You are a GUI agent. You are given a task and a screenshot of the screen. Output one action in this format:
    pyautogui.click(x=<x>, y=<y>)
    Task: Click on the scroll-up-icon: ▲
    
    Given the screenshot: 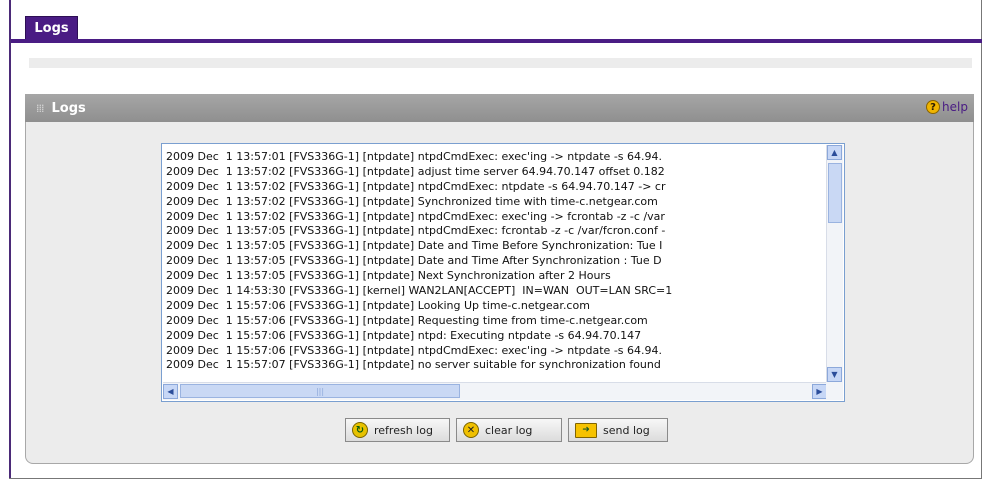 What is the action you would take?
    pyautogui.click(x=834, y=152)
    